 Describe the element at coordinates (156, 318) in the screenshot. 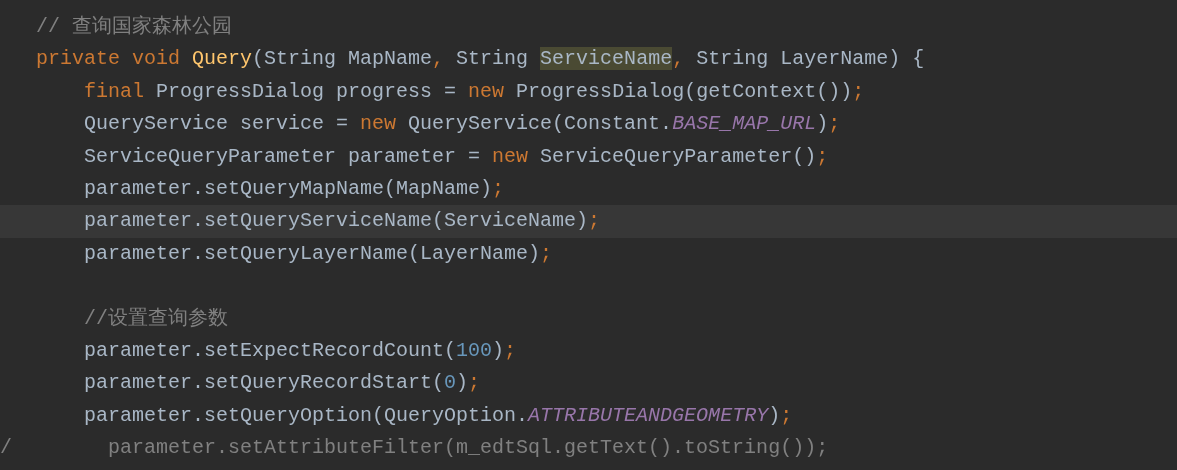

I see `code-line: //设置查询参数` at that location.